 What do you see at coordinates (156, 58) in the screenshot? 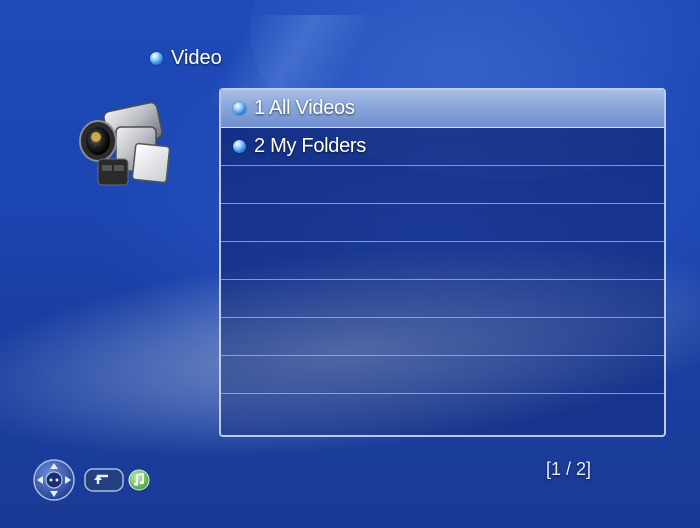
I see `title-bullet-icon` at bounding box center [156, 58].